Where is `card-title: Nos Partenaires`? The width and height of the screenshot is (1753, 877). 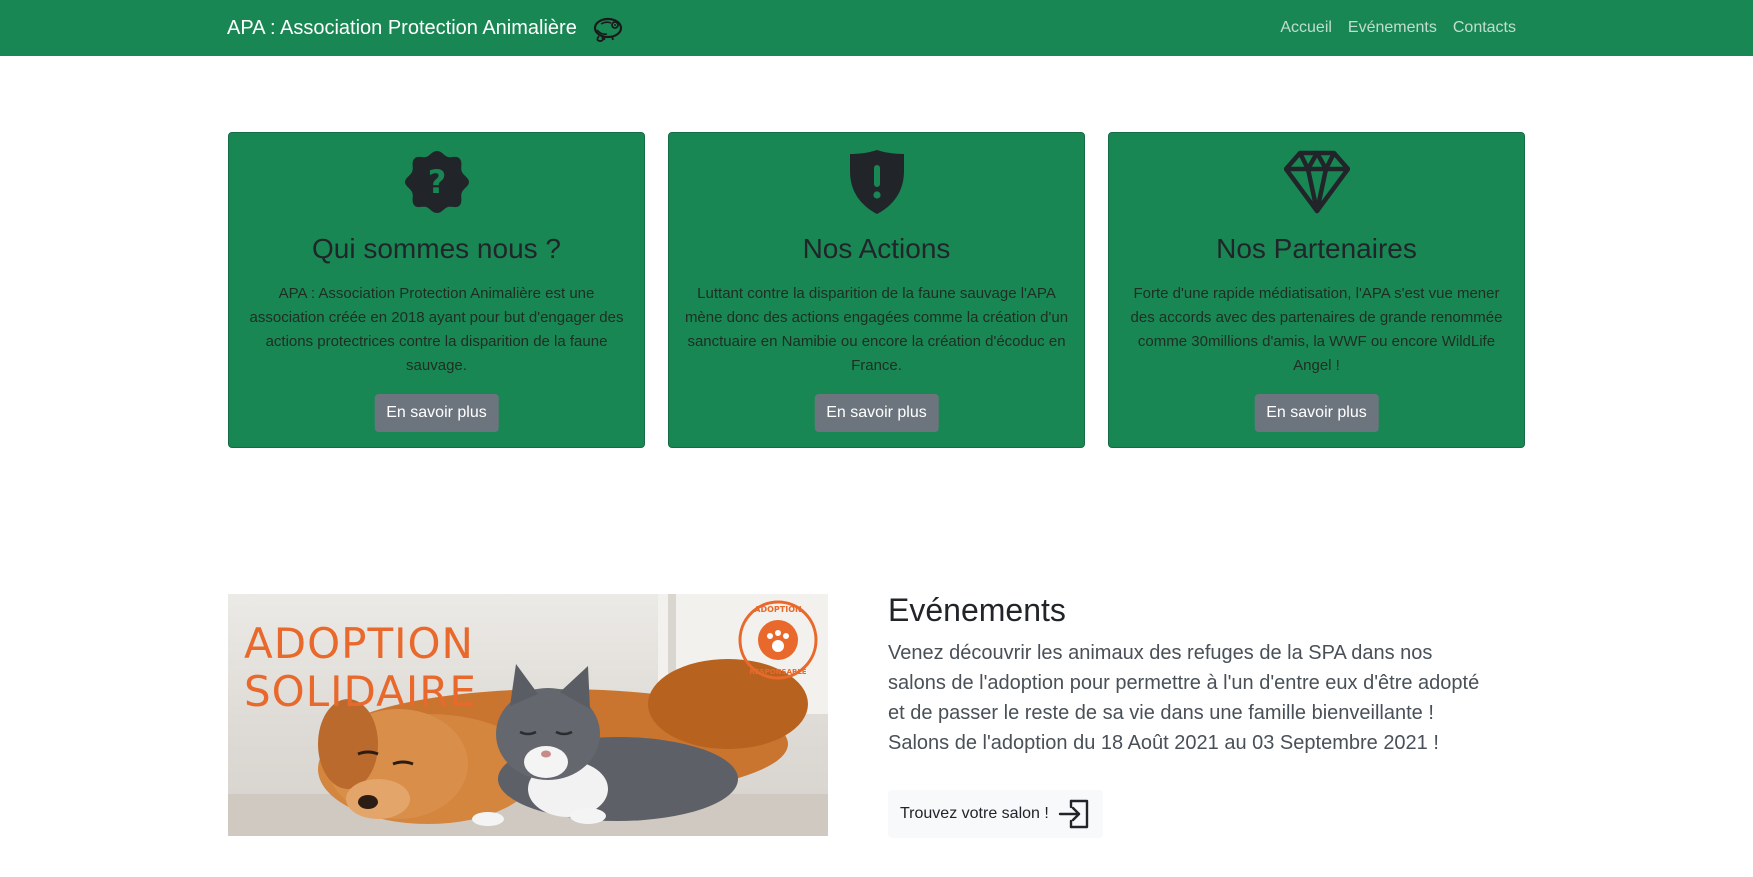 card-title: Nos Partenaires is located at coordinates (1316, 248).